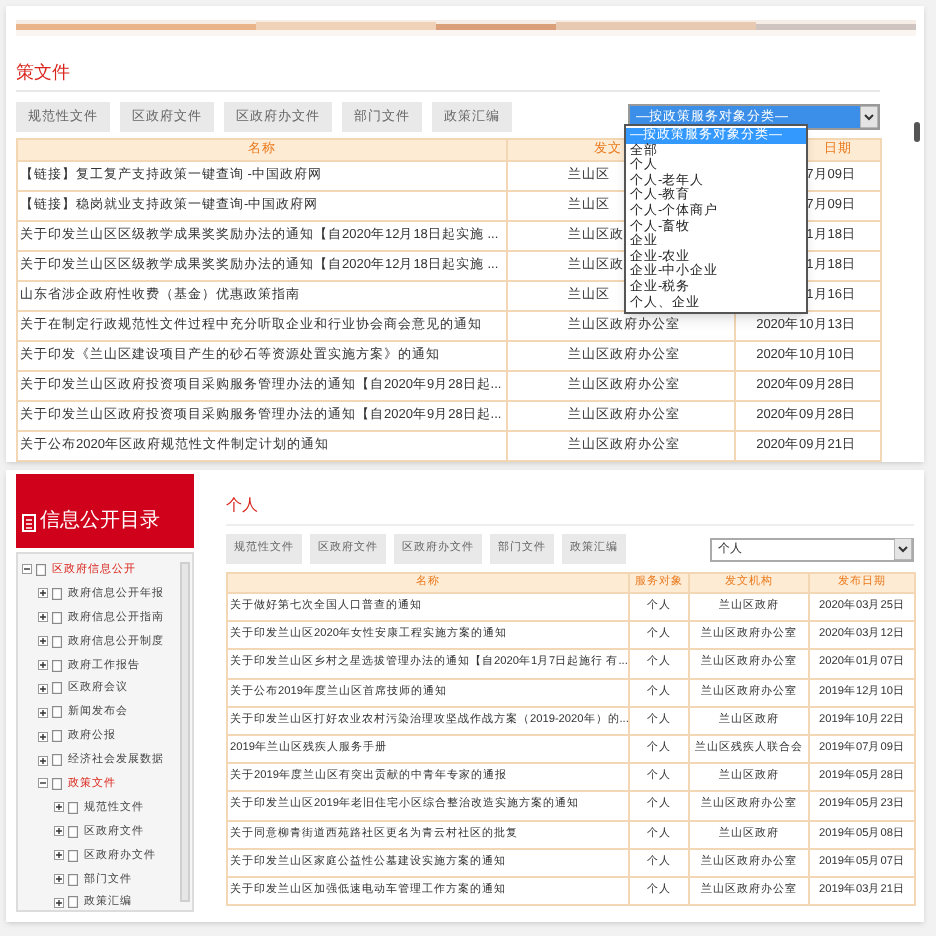  I want to click on section-title: 策文件, so click(43, 72).